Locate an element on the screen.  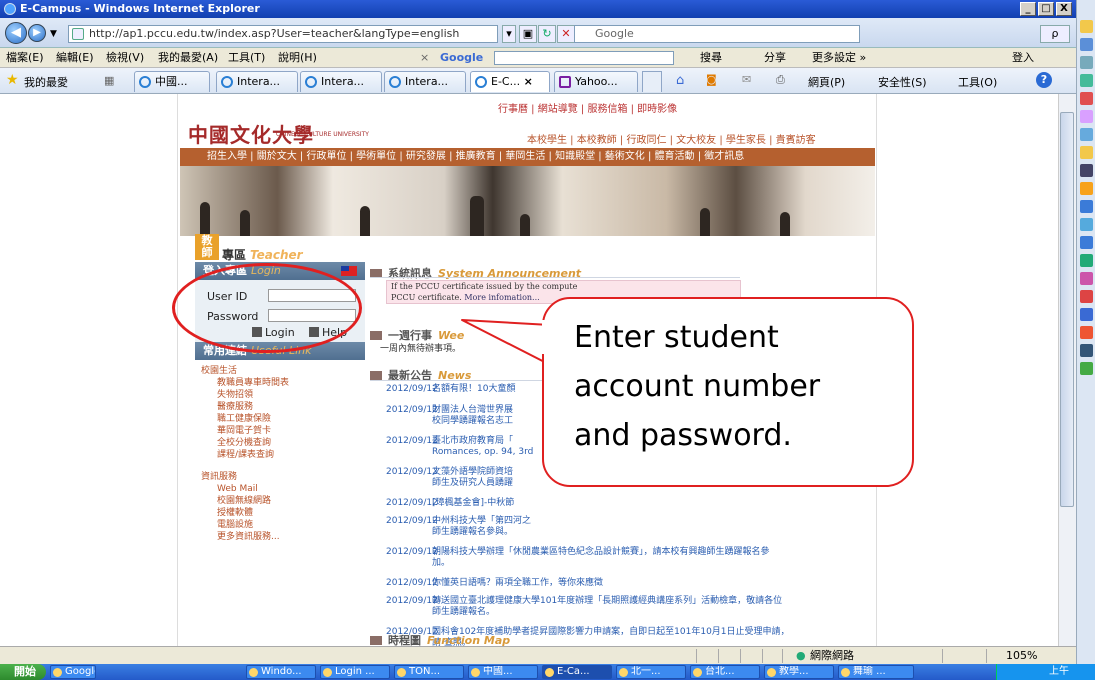
clock: 上午 11:34 is located at coordinates (1072, 680).